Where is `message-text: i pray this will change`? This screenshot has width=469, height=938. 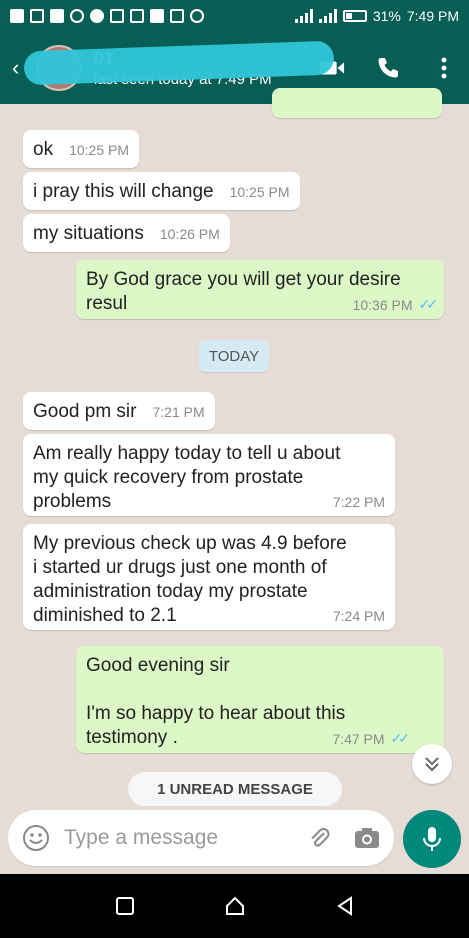 message-text: i pray this will change is located at coordinates (123, 191).